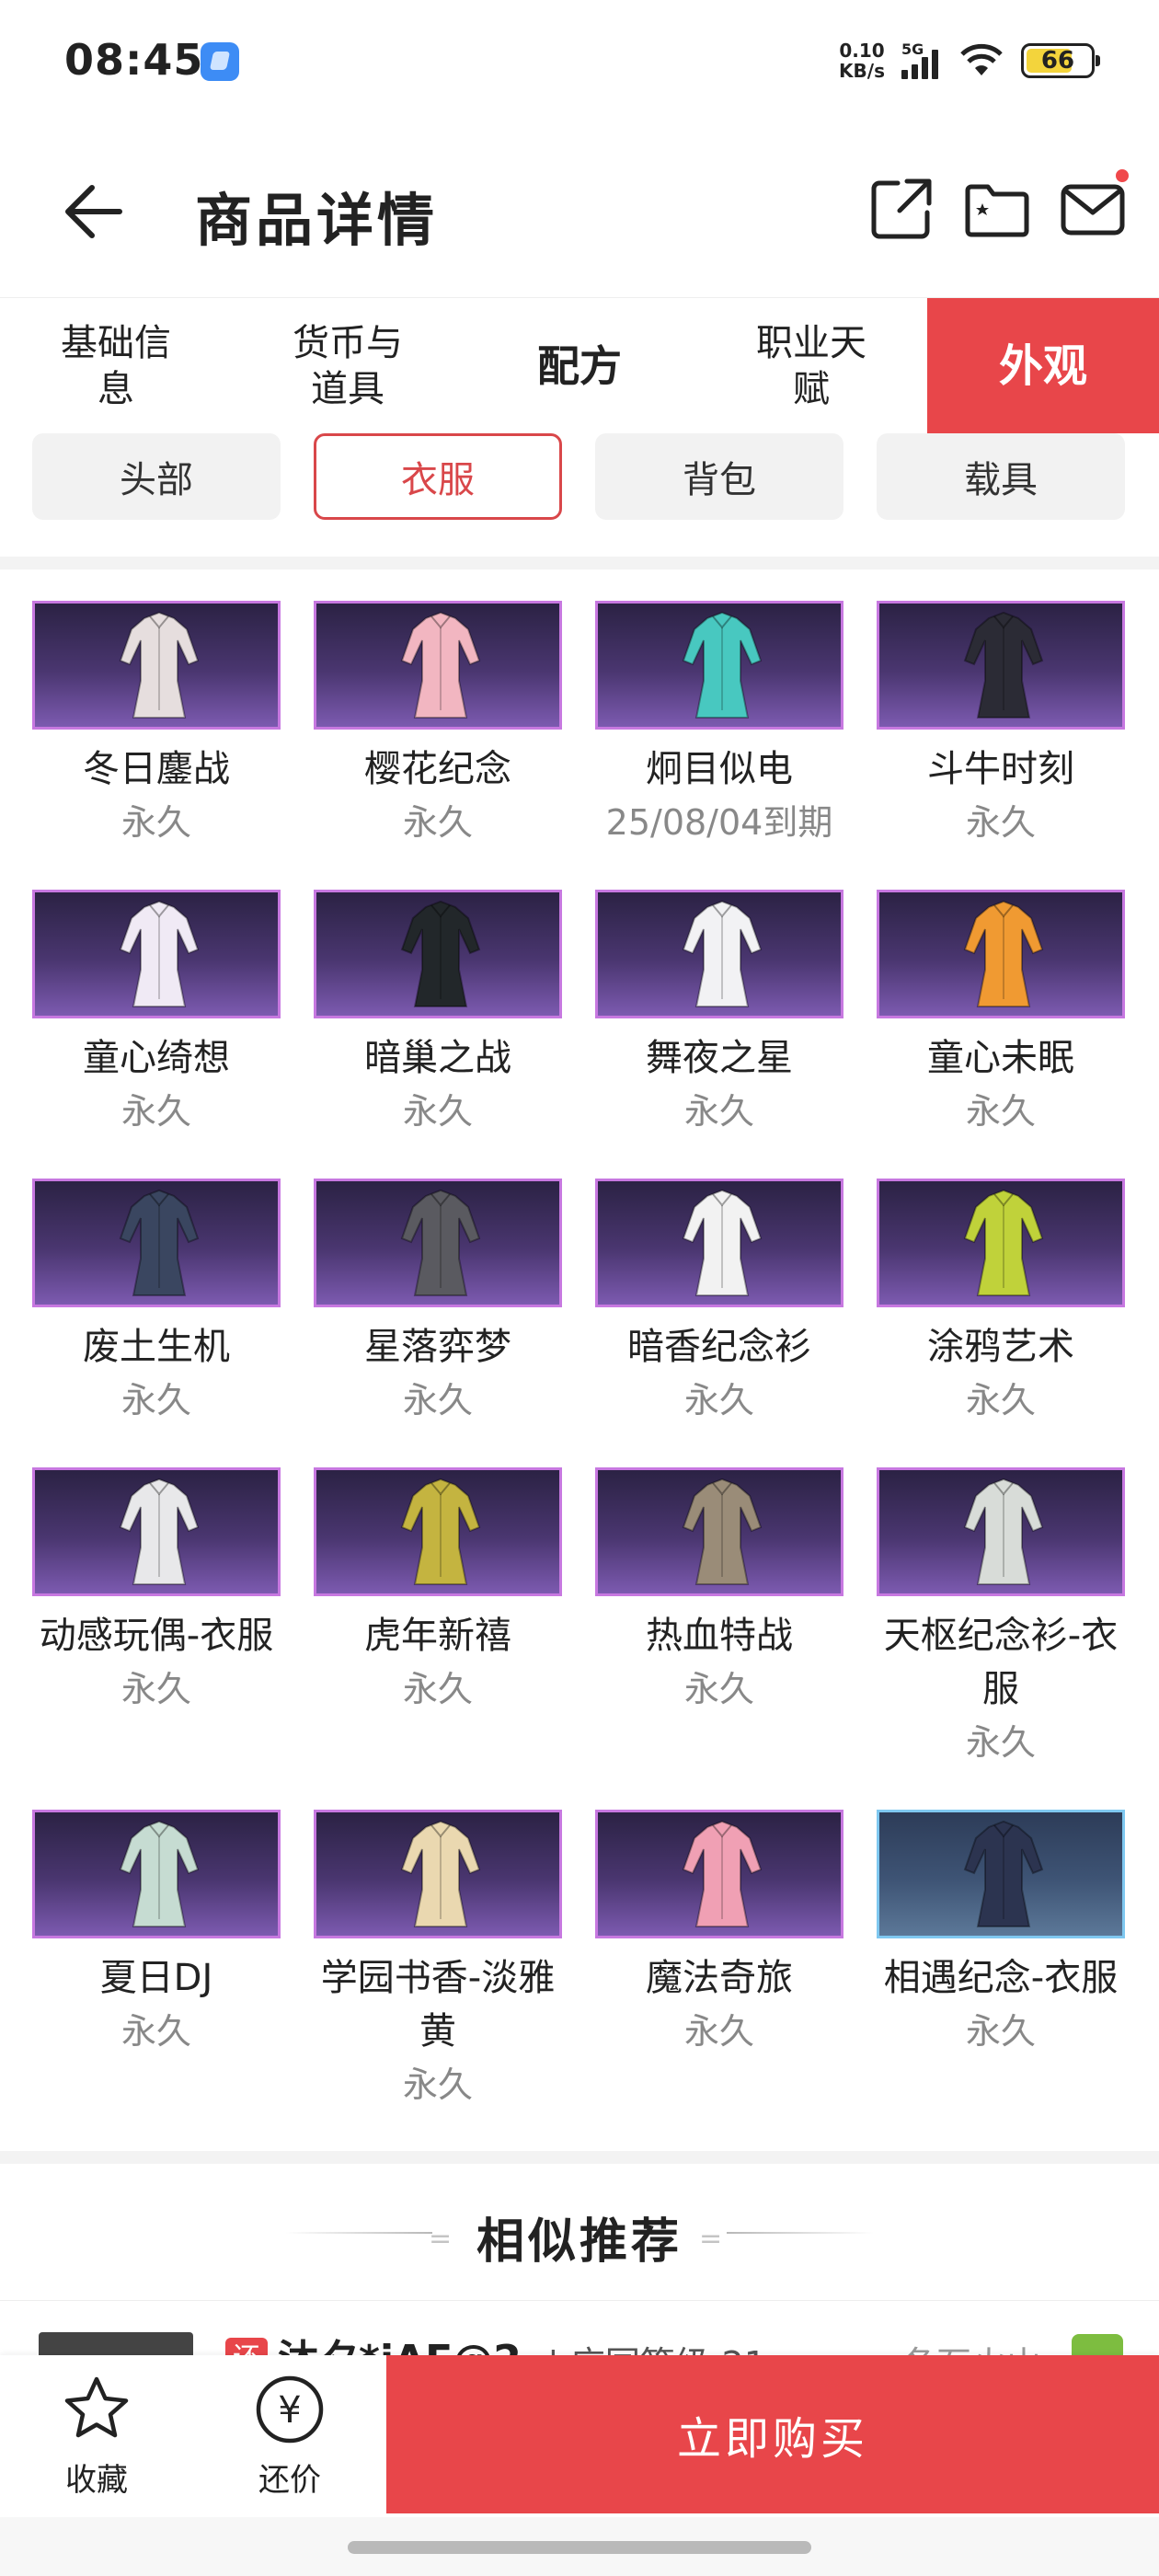 This screenshot has height=2576, width=1159. I want to click on tab-recipes: 配方, so click(579, 366).